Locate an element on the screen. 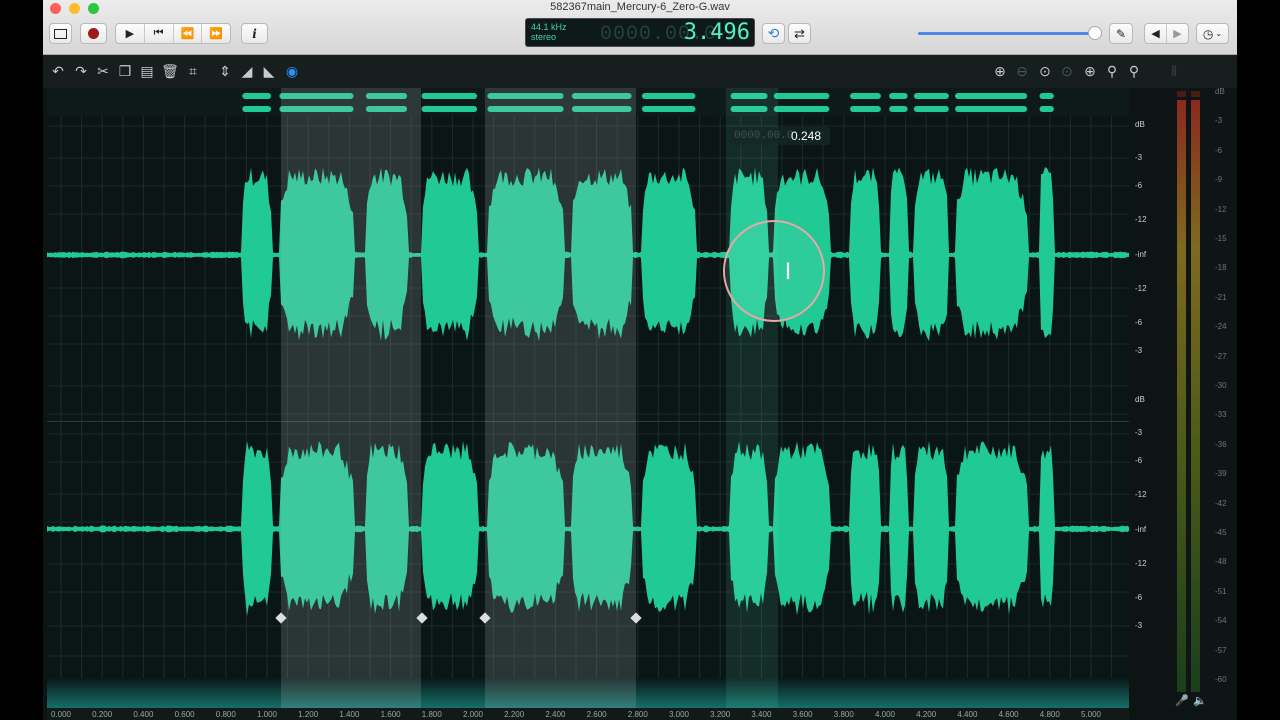  meter-scale-label: -48 is located at coordinates (1221, 562).